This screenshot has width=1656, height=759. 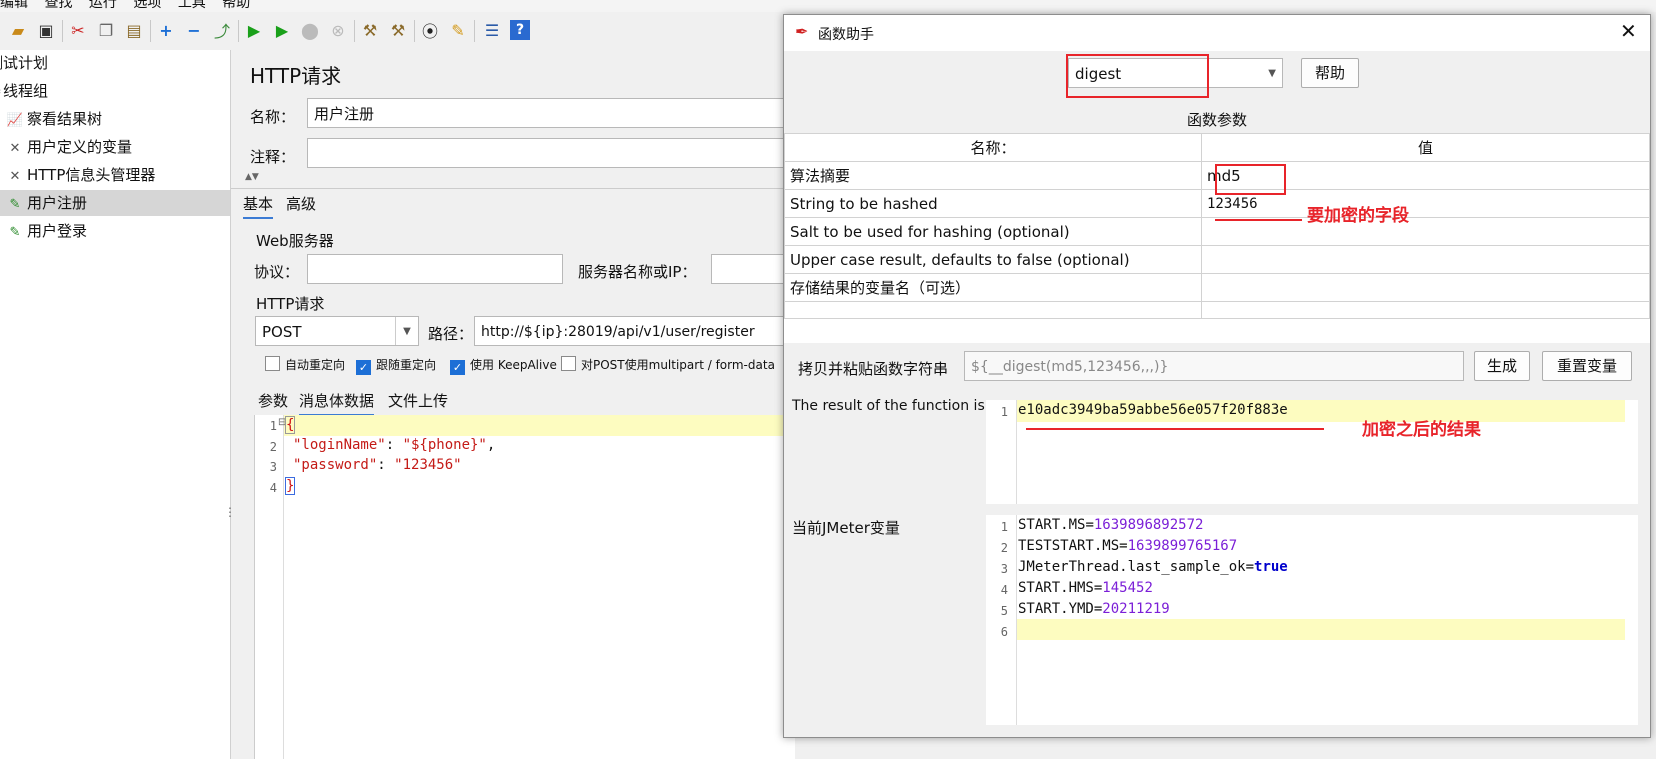 I want to click on menu-tools: 工具, so click(x=192, y=5).